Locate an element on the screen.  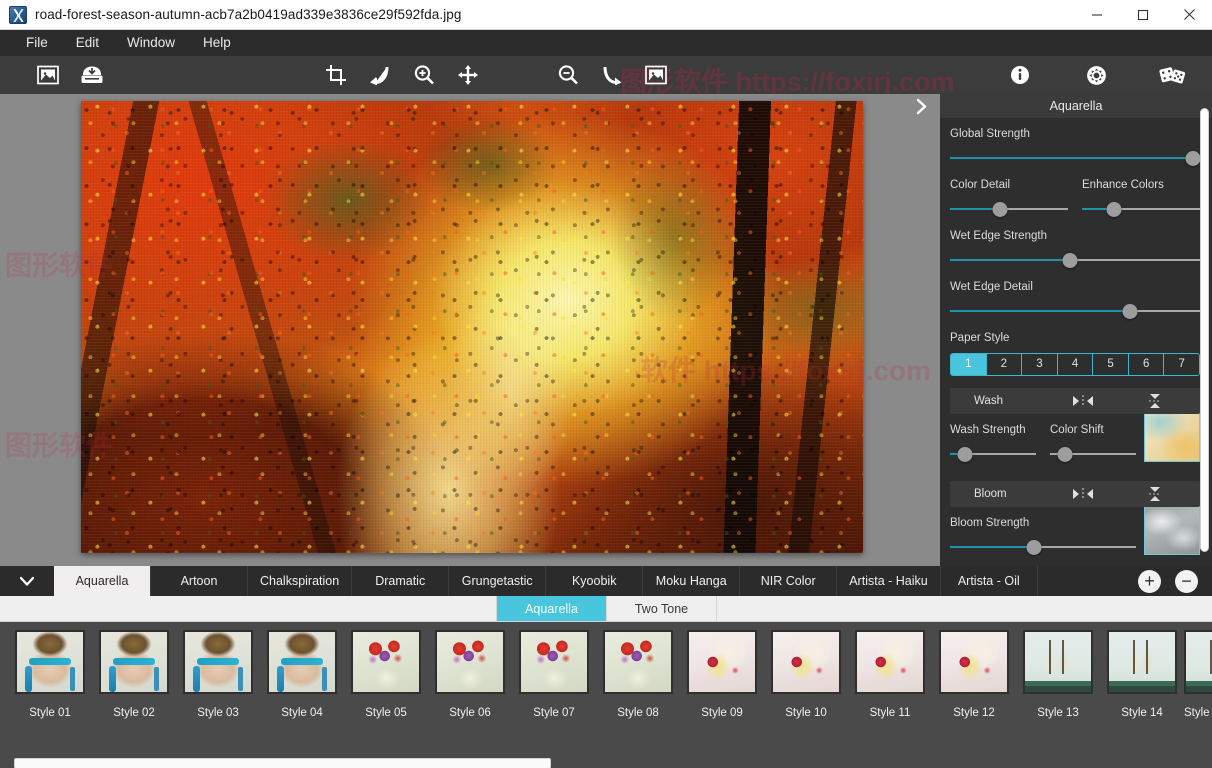
tab-nir-color: NIR Color is located at coordinates (789, 581).